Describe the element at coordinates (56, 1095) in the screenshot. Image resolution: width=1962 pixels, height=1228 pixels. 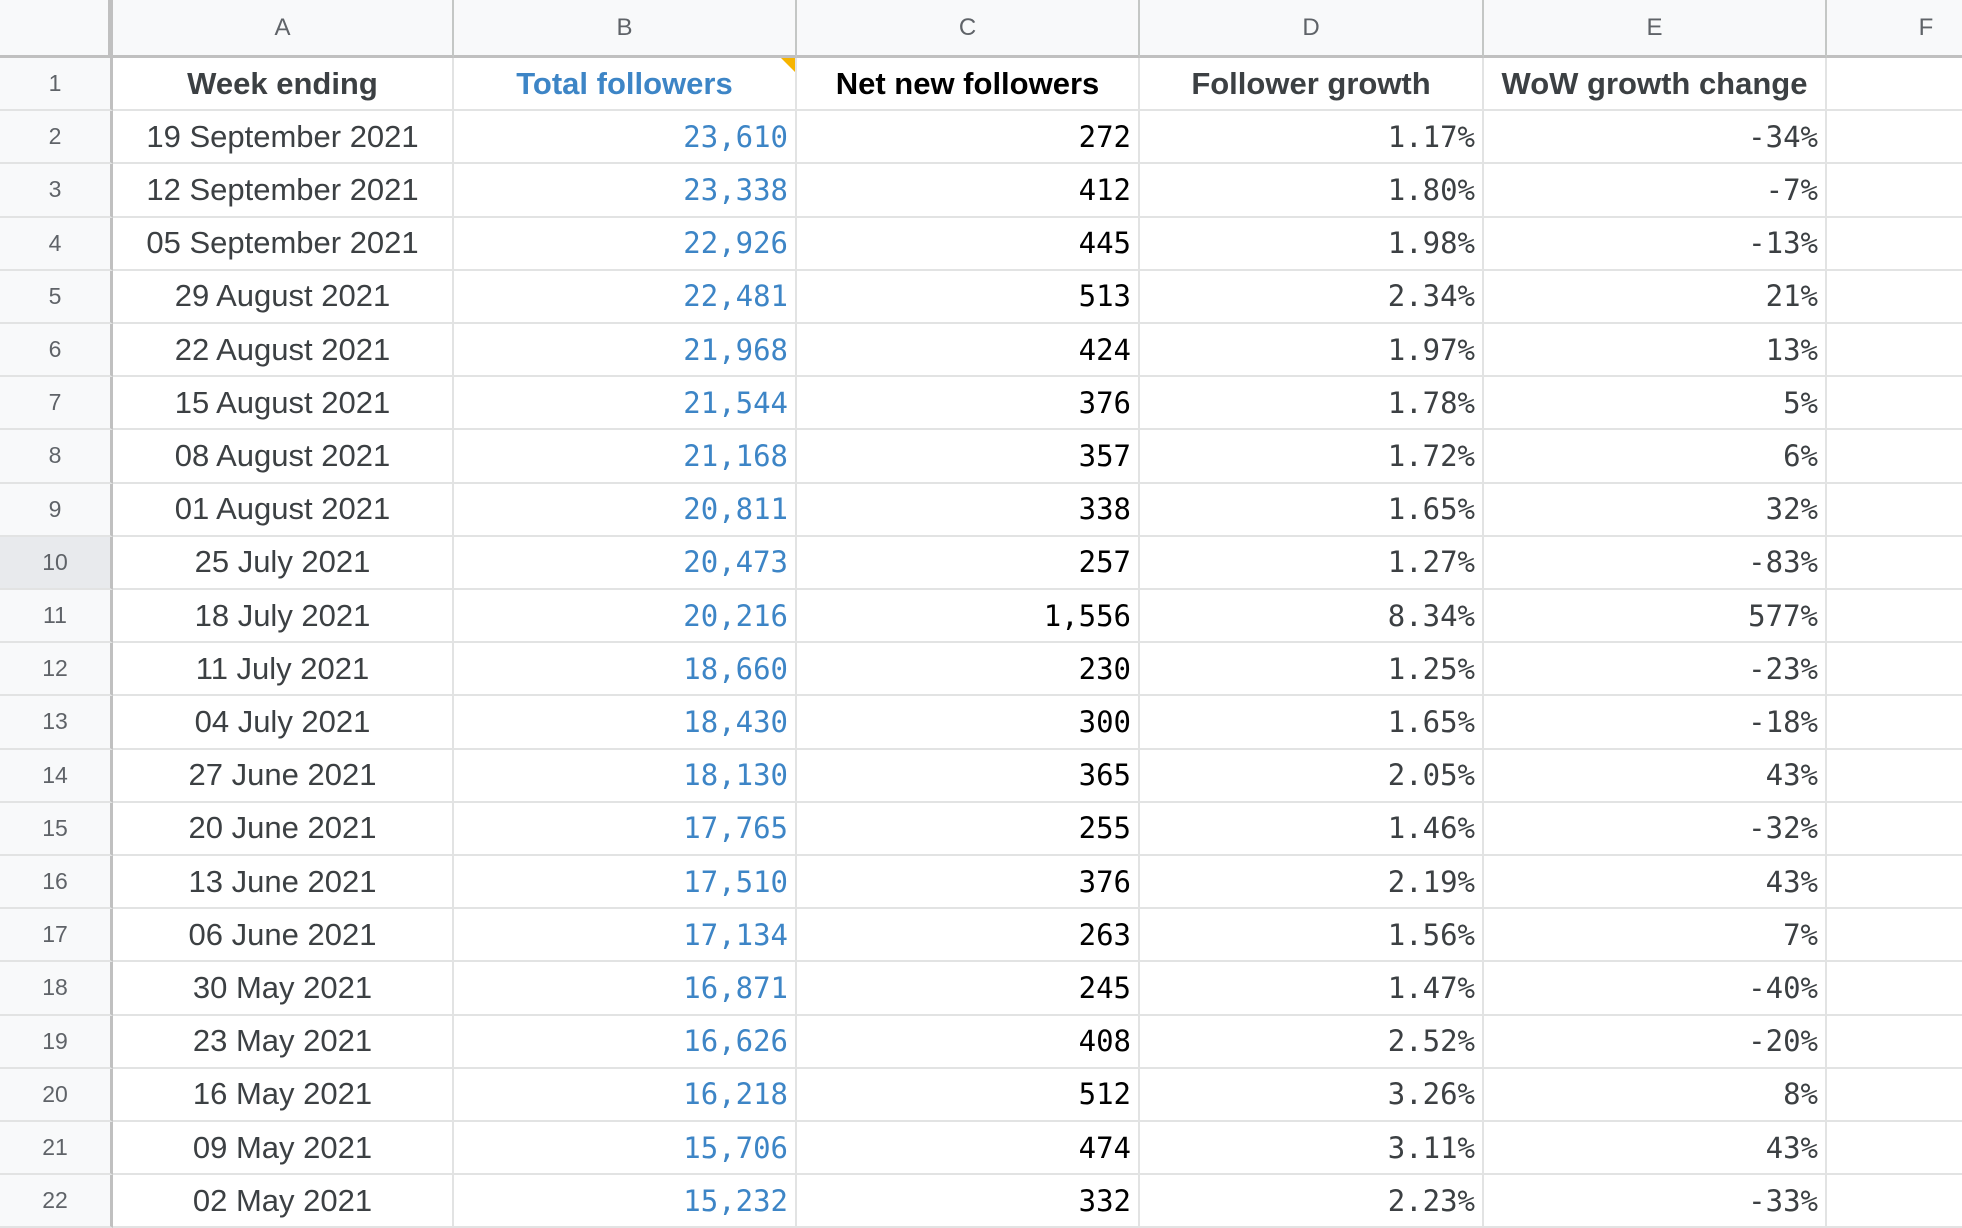
I see `row-header: 20` at that location.